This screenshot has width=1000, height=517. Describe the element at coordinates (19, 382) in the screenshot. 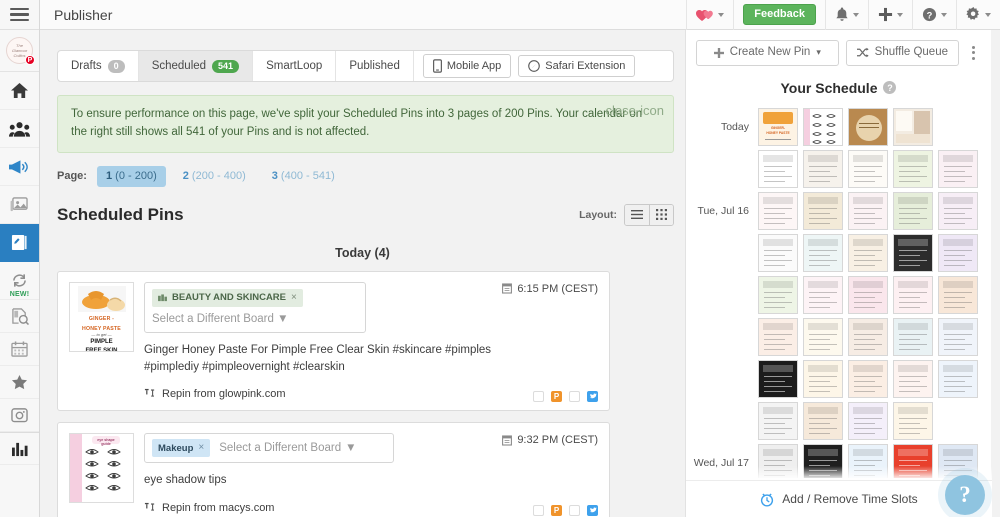

I see `sidebar-item-favorites` at that location.